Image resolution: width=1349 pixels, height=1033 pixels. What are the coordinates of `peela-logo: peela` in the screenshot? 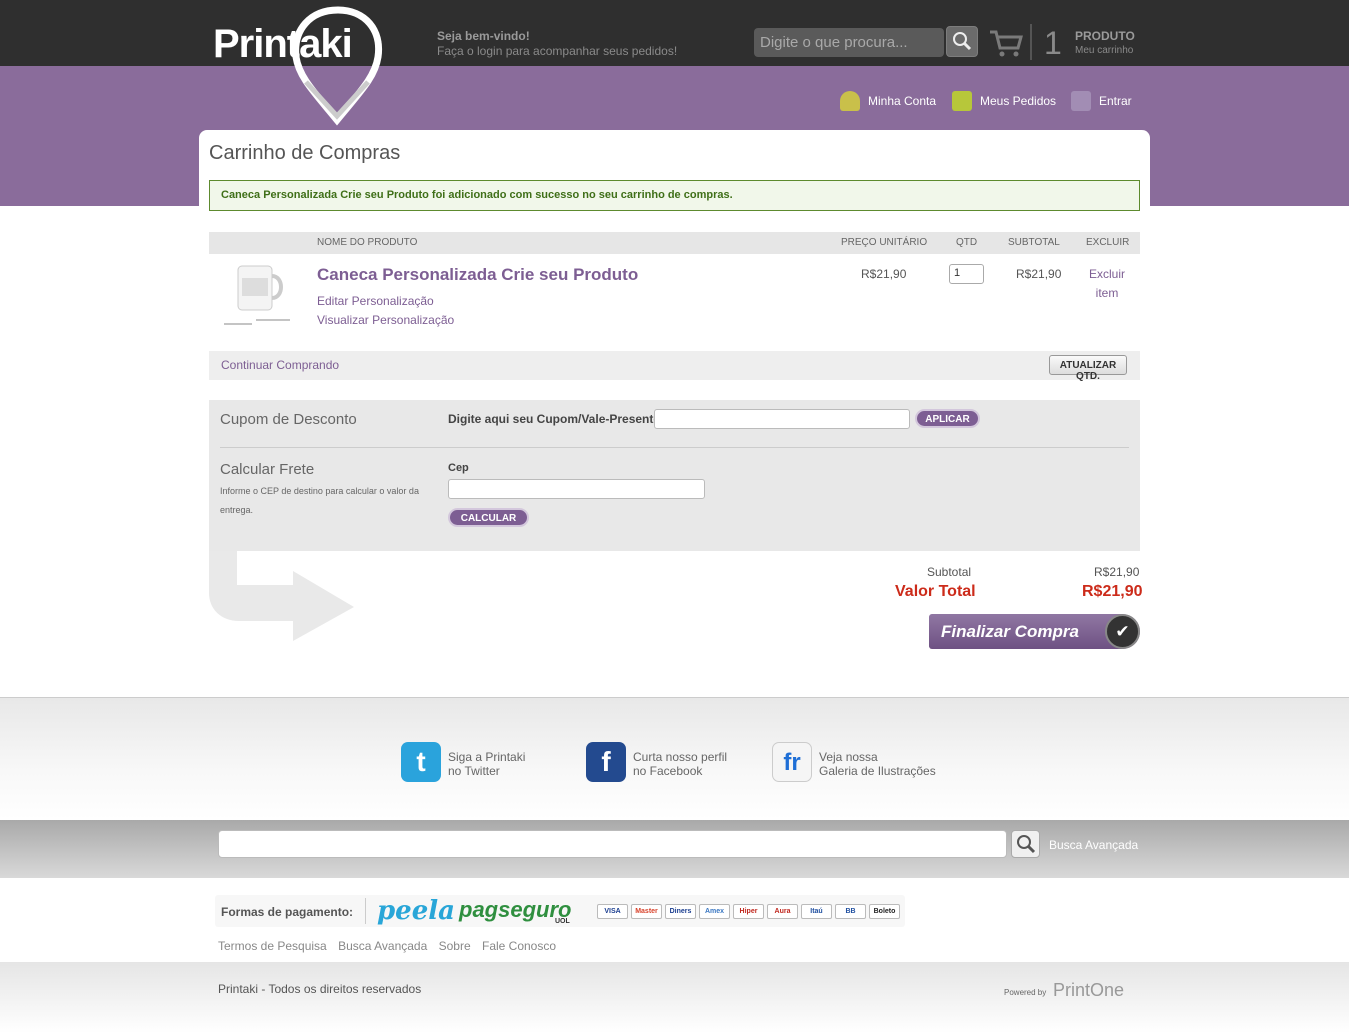 It's located at (416, 911).